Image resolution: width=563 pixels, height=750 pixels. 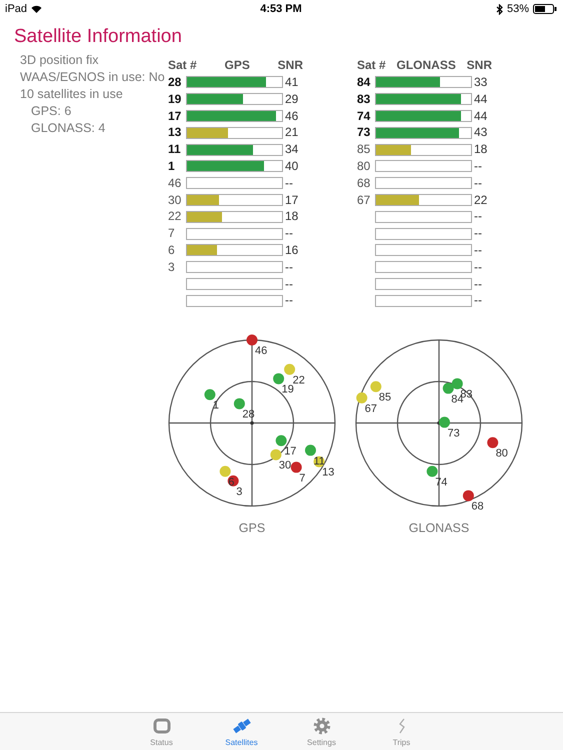 I want to click on sat-number: 67, so click(x=364, y=200).